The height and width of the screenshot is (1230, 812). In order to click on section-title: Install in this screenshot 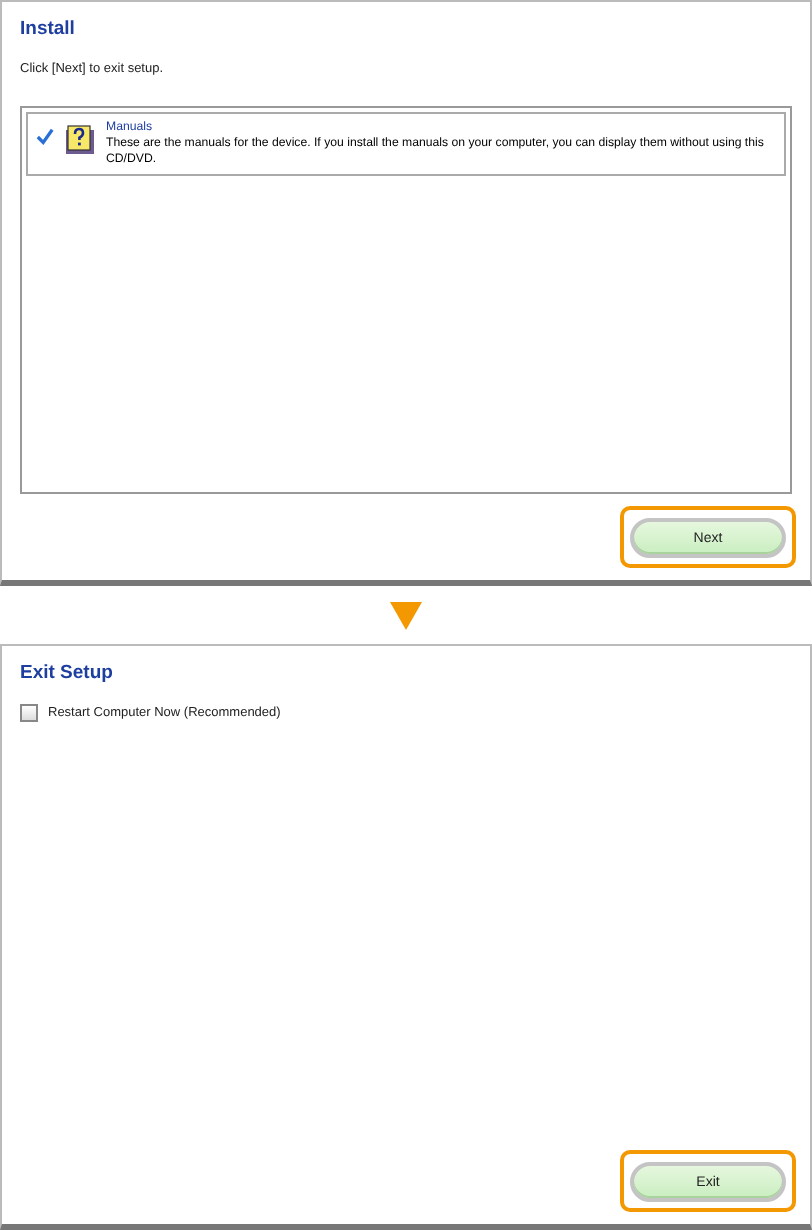, I will do `click(48, 29)`.